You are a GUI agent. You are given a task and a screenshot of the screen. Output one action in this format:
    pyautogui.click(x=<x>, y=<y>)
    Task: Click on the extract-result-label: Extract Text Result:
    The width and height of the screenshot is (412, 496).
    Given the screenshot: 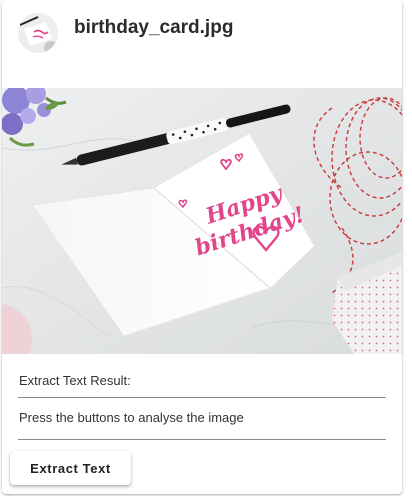 What is the action you would take?
    pyautogui.click(x=75, y=380)
    